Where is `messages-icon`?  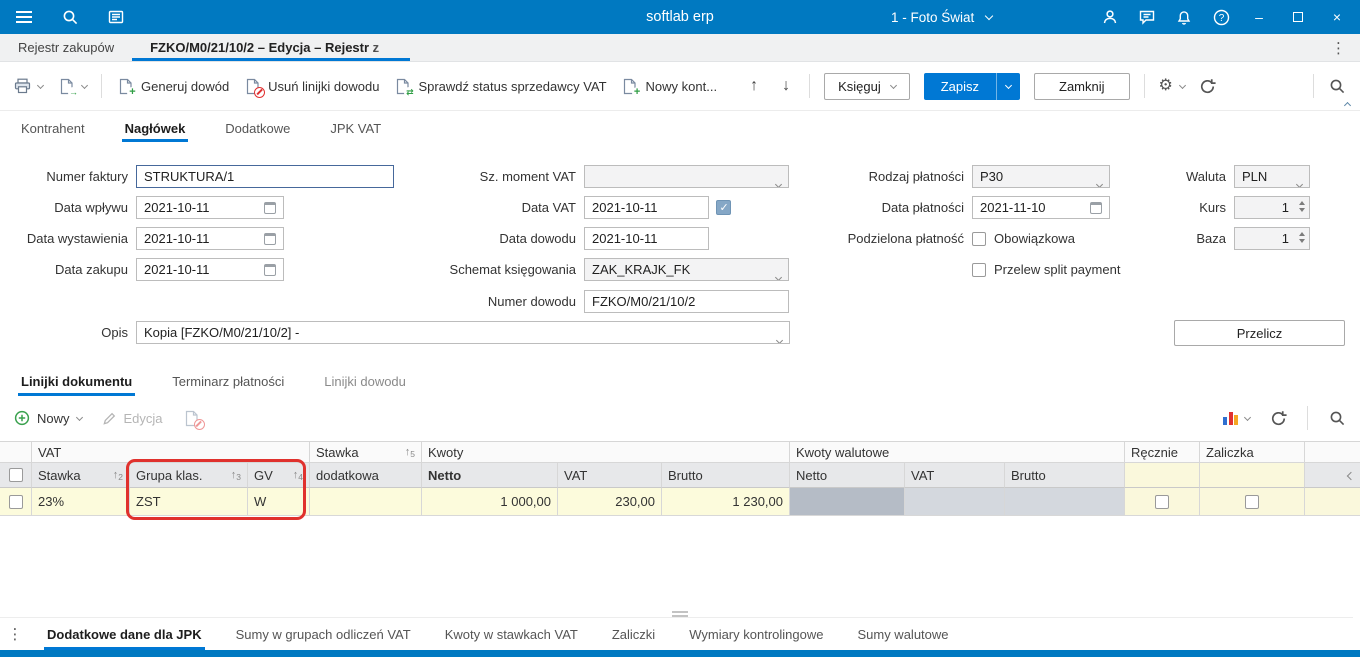 messages-icon is located at coordinates (1147, 17).